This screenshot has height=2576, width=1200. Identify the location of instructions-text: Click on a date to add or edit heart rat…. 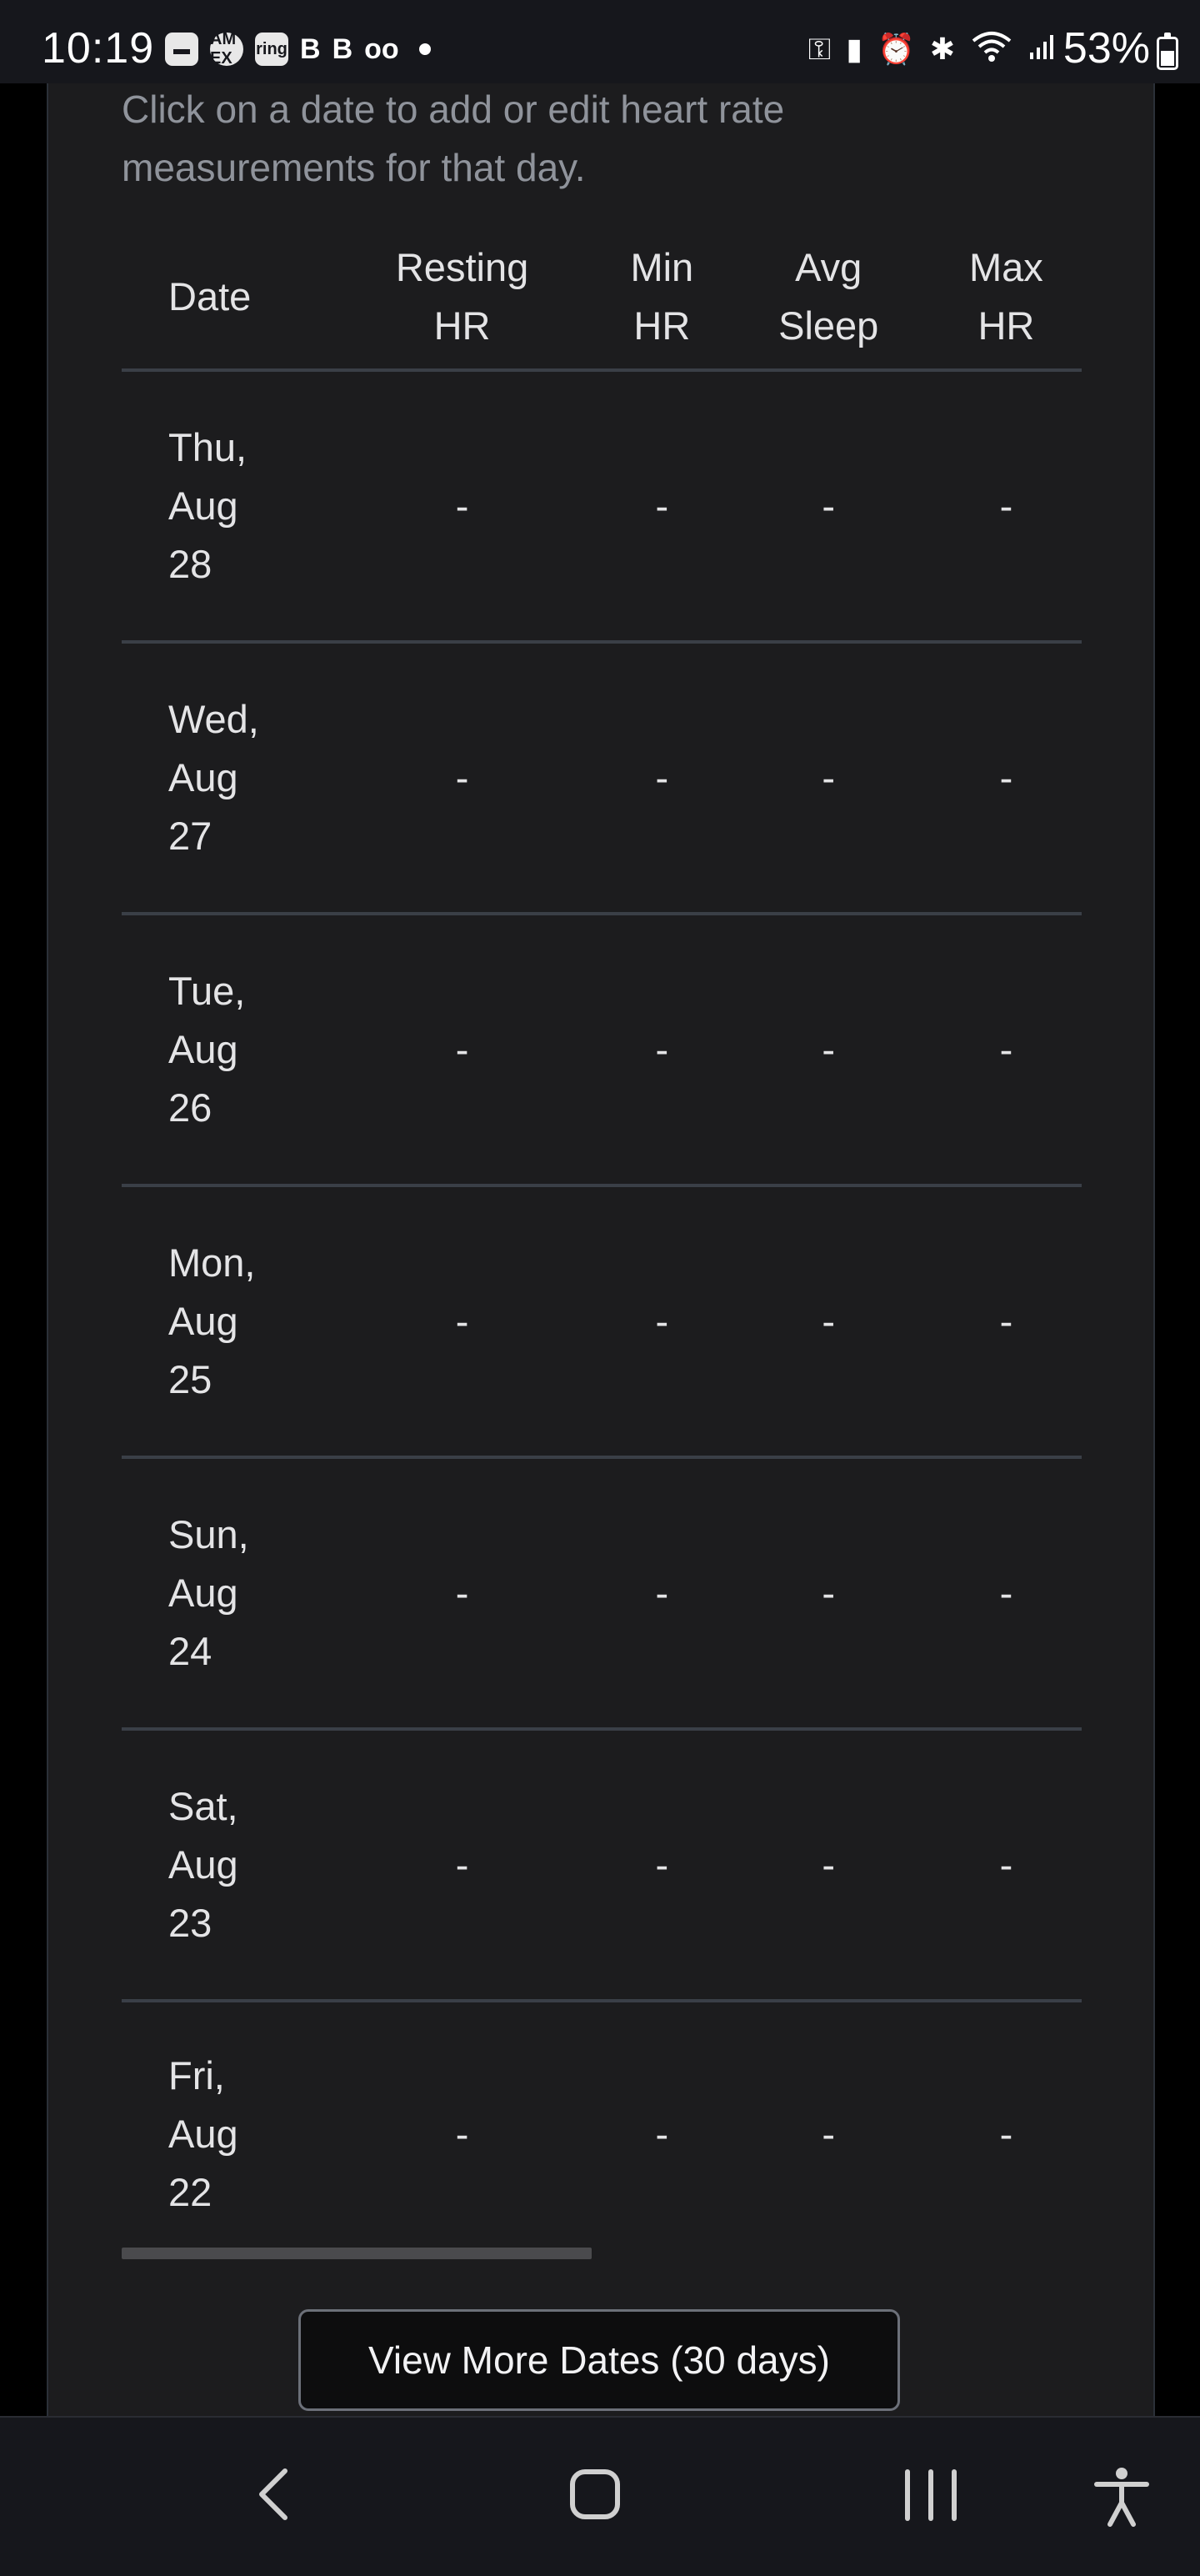
(453, 138).